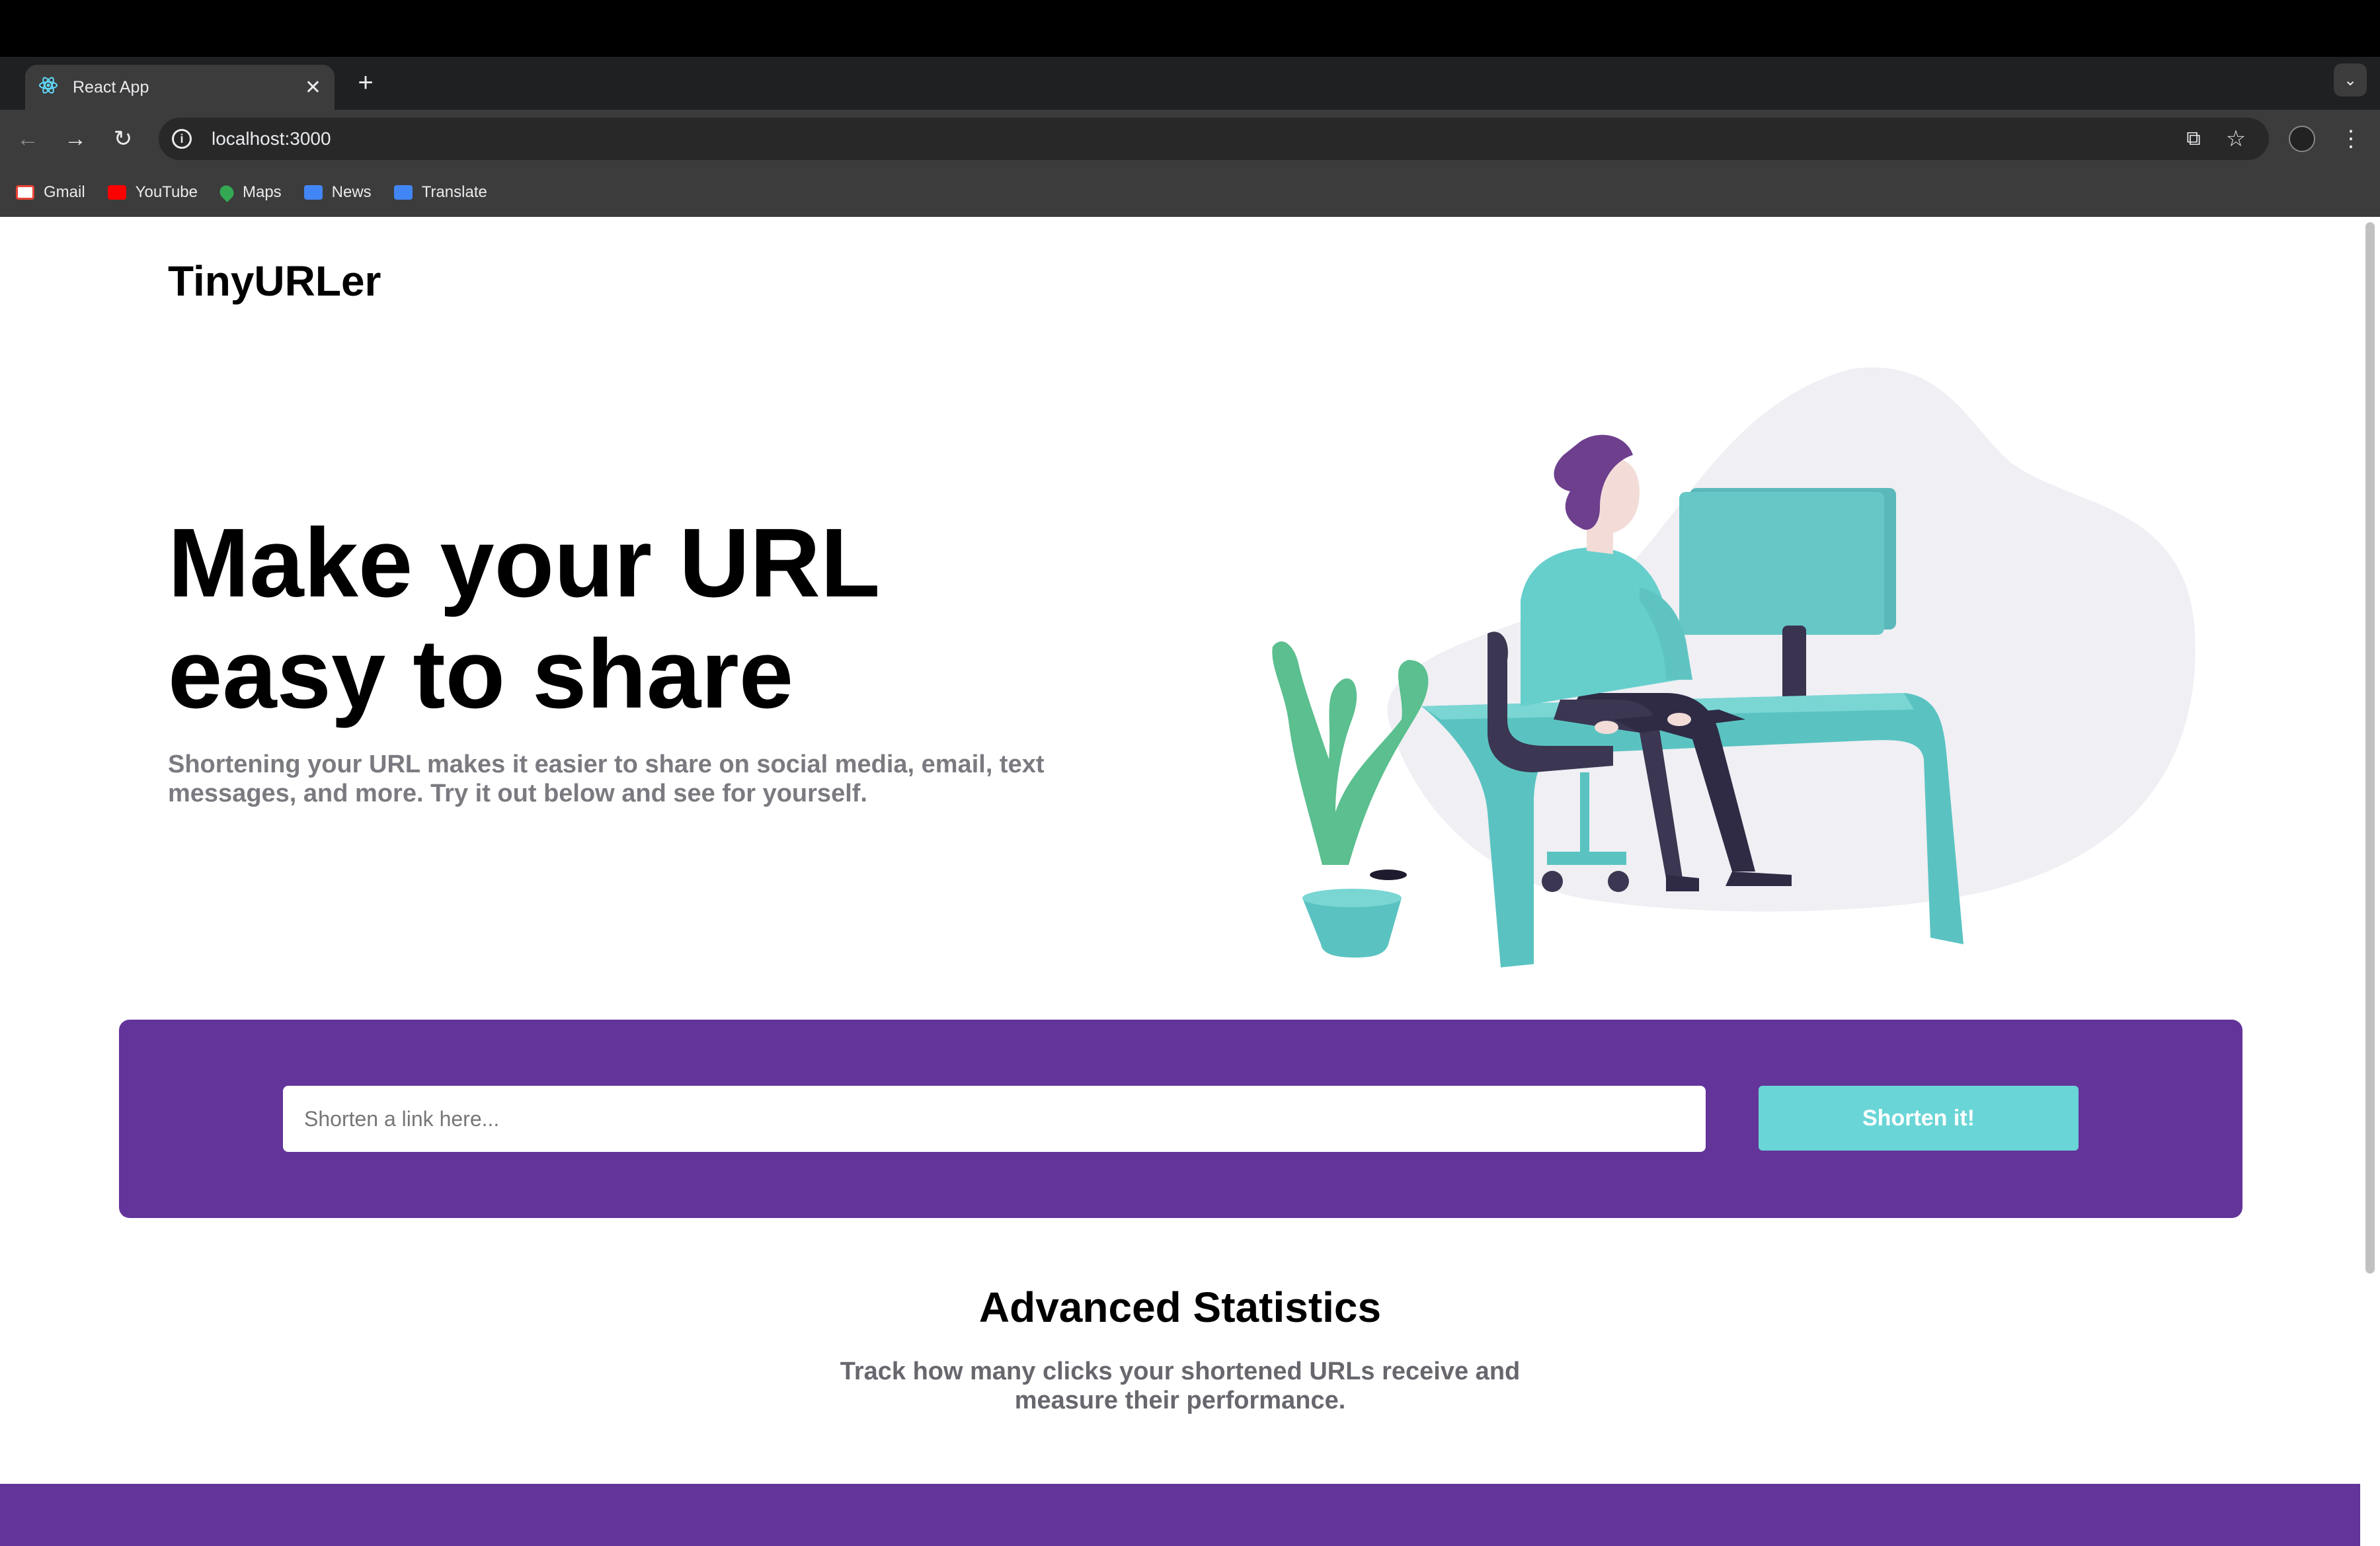 Image resolution: width=2380 pixels, height=1546 pixels. I want to click on site-logo: TinyURLer, so click(274, 281).